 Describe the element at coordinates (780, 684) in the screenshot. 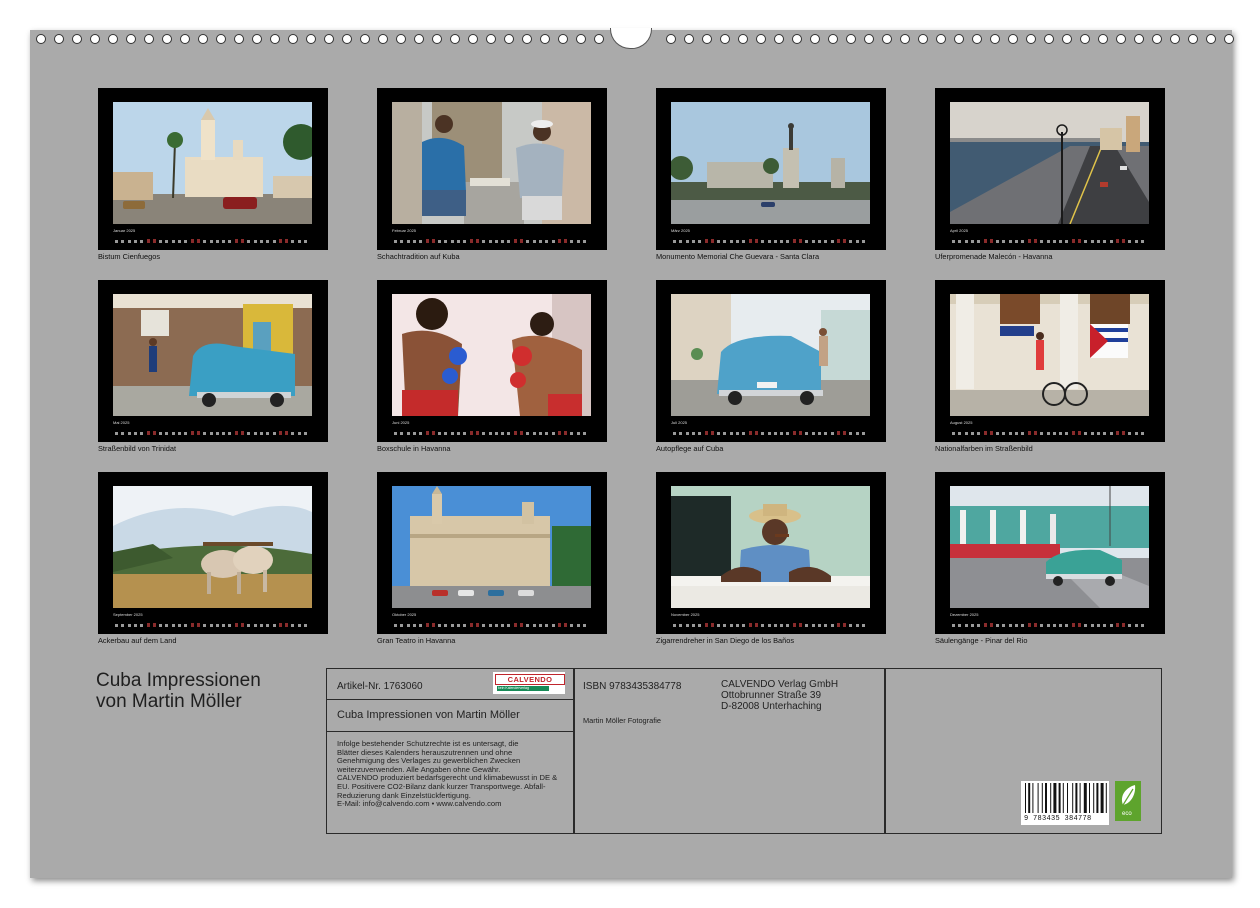

I see `publisher-name: CALVENDO Verlag GmbH` at that location.